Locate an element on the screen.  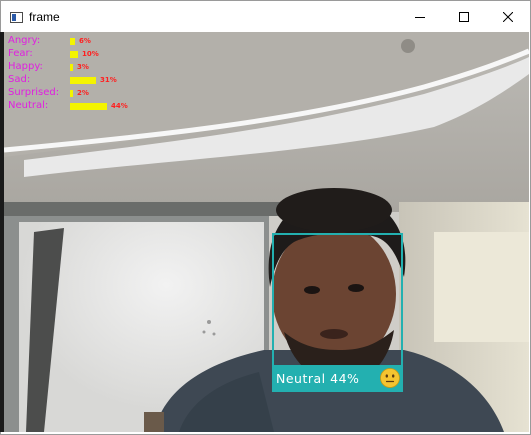
maximize-icon is located at coordinates (464, 17).